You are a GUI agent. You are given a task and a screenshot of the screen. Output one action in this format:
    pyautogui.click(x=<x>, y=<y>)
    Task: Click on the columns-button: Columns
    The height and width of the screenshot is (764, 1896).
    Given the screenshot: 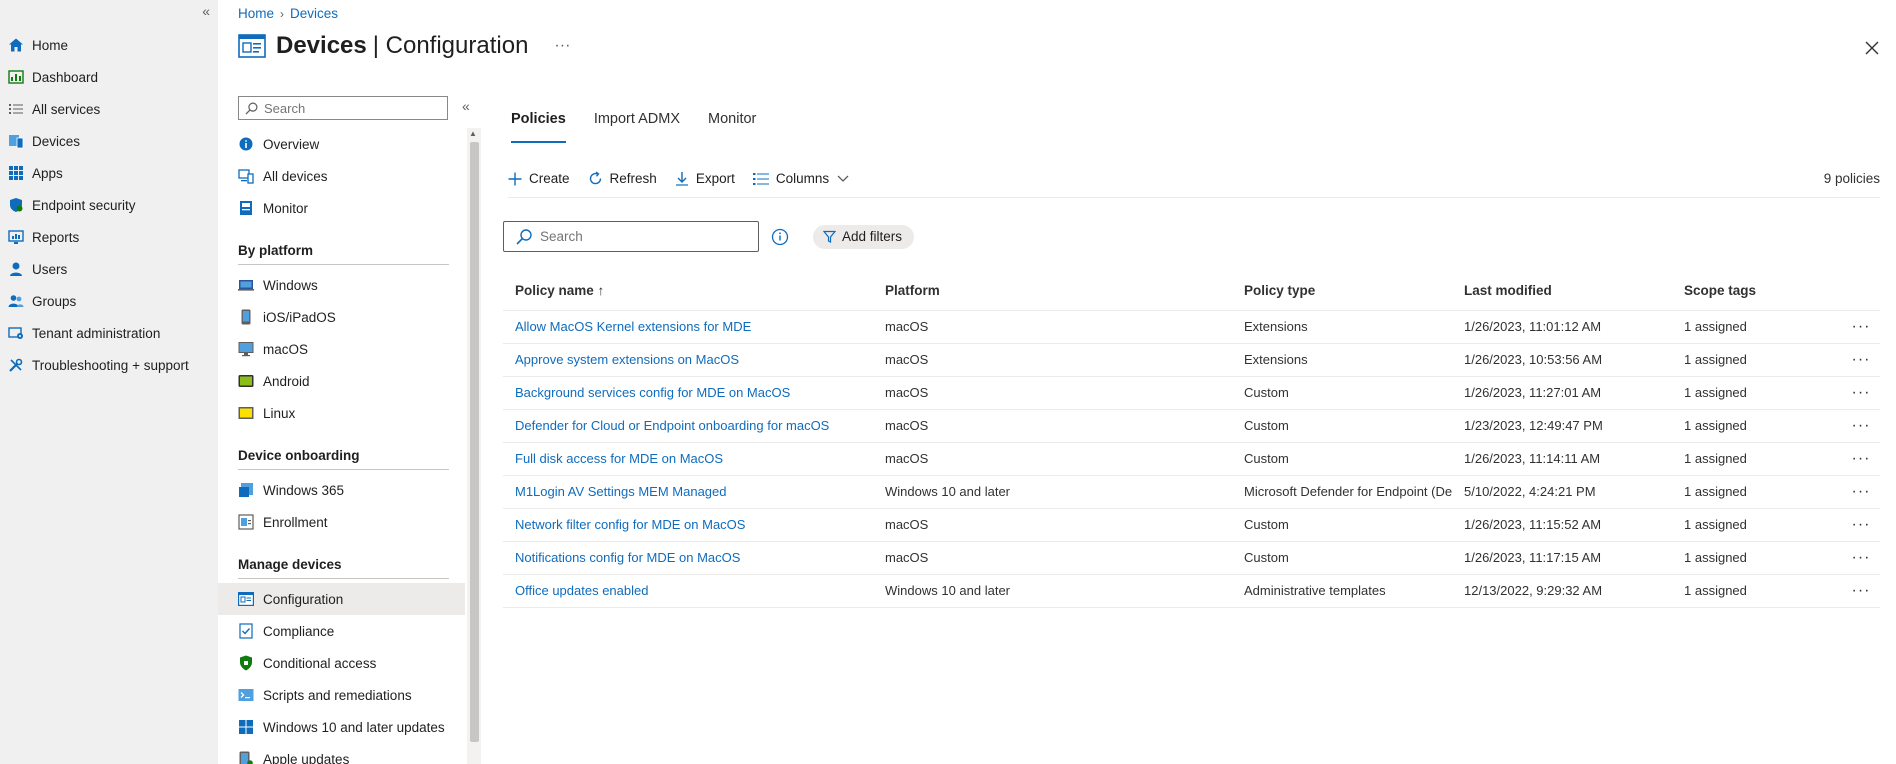 What is the action you would take?
    pyautogui.click(x=800, y=178)
    